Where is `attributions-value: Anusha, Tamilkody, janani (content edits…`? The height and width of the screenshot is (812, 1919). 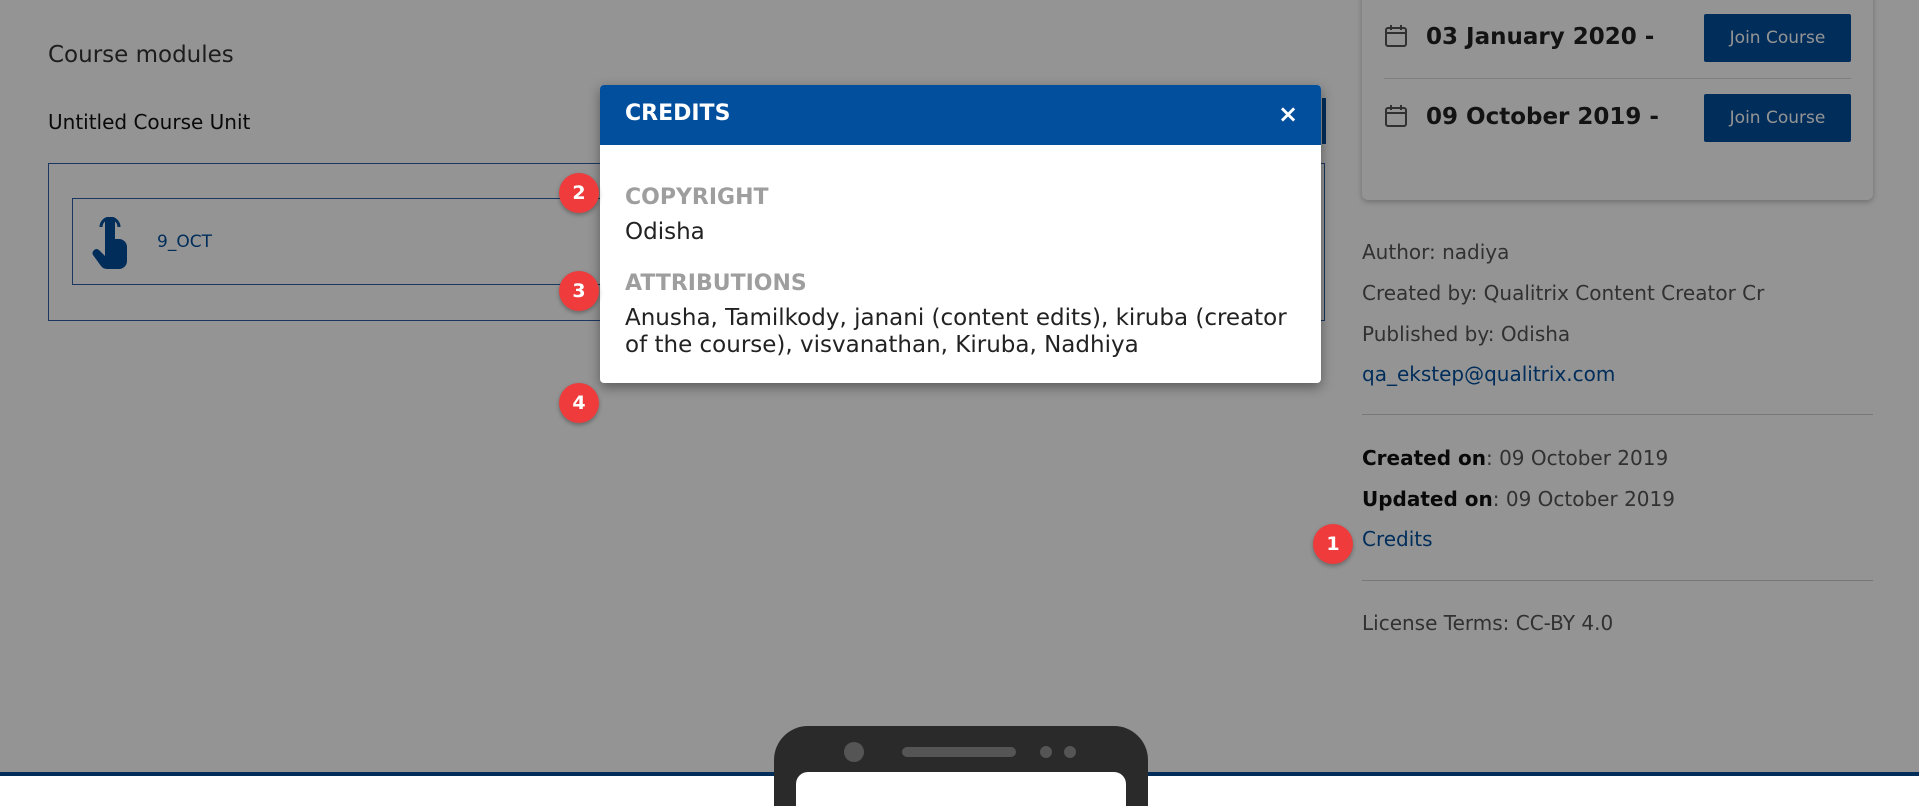
attributions-value: Anusha, Tamilkody, janani (content edits… is located at coordinates (956, 331).